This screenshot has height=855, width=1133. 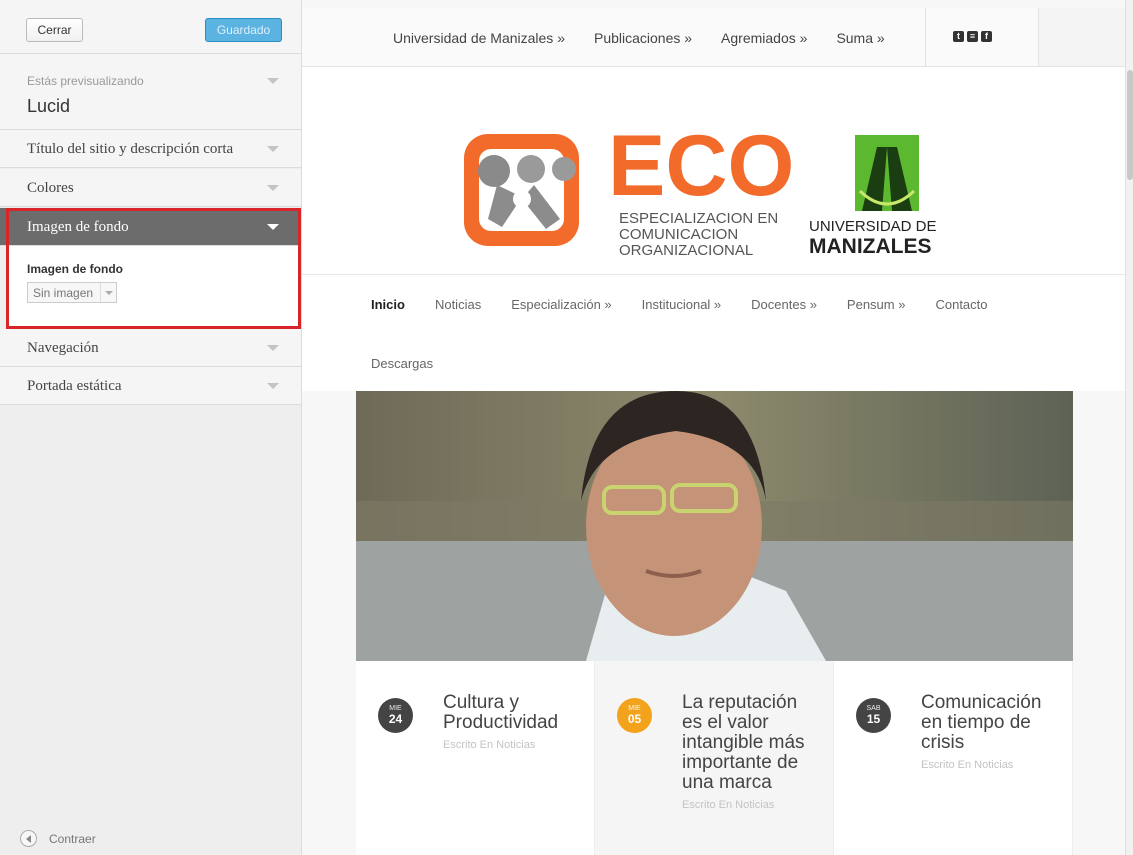 I want to click on collapse-label: Contraer, so click(x=72, y=838).